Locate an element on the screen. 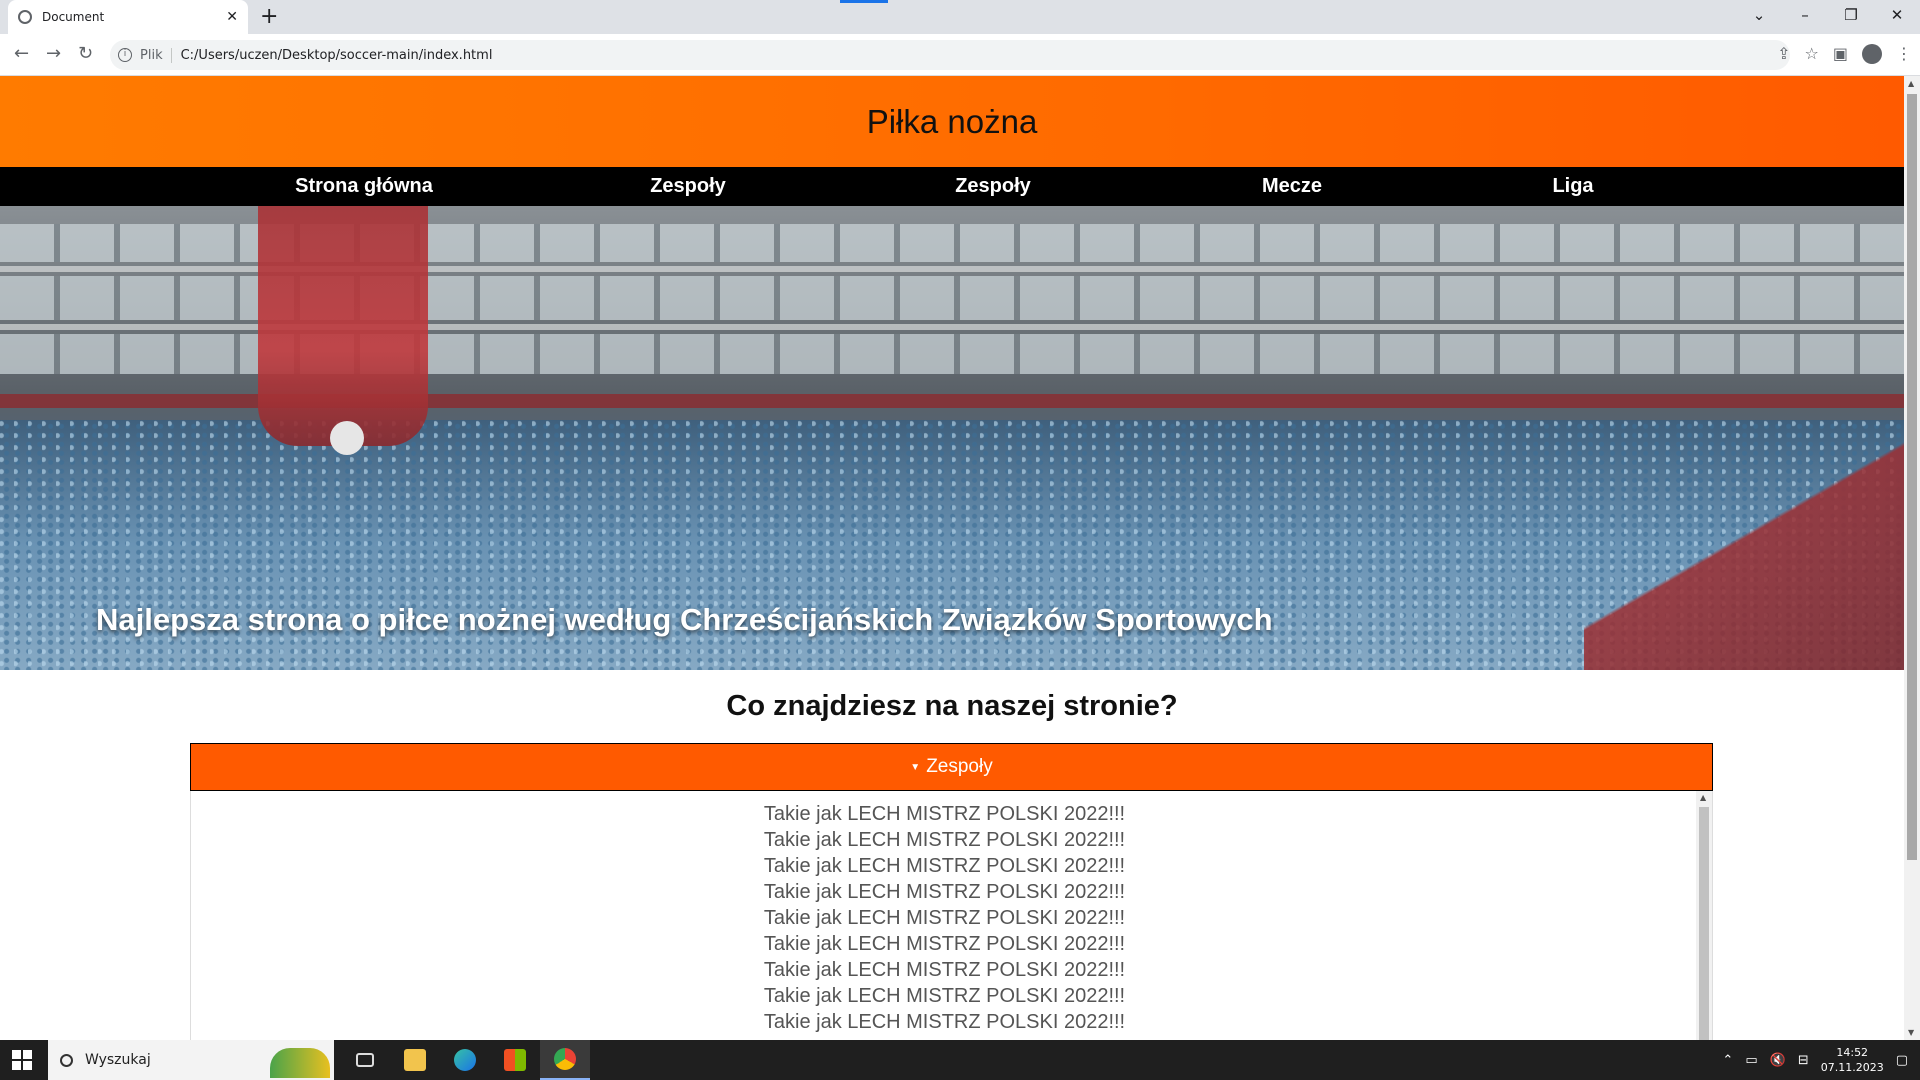  stadium-clock is located at coordinates (347, 438).